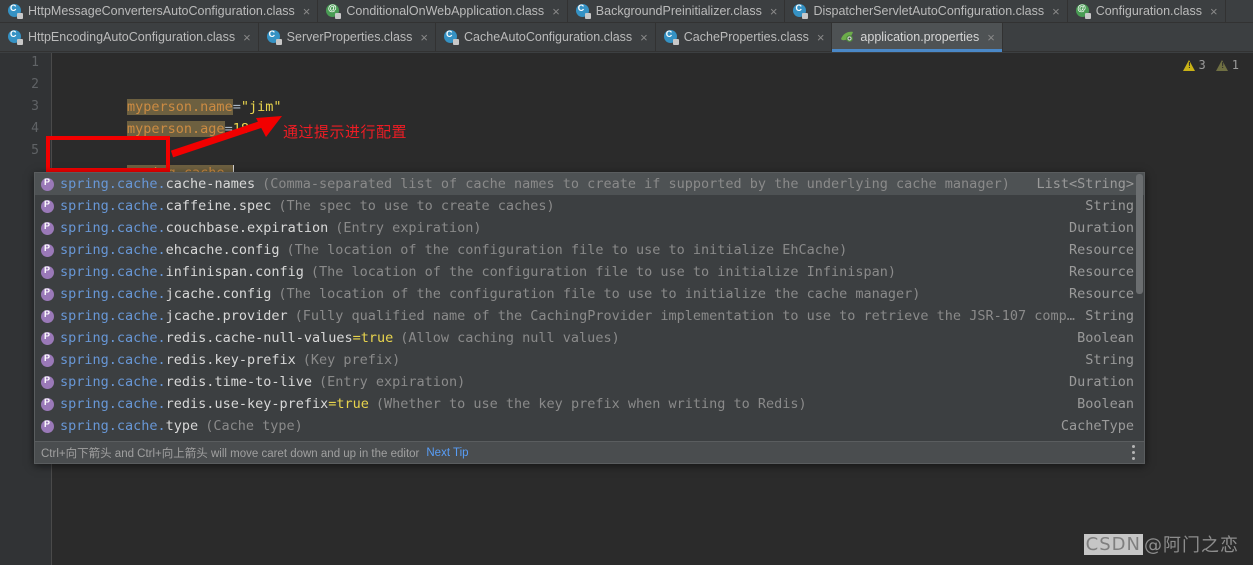 This screenshot has width=1253, height=565. What do you see at coordinates (510, 338) in the screenshot?
I see `completion-description: (Allow caching null values)` at bounding box center [510, 338].